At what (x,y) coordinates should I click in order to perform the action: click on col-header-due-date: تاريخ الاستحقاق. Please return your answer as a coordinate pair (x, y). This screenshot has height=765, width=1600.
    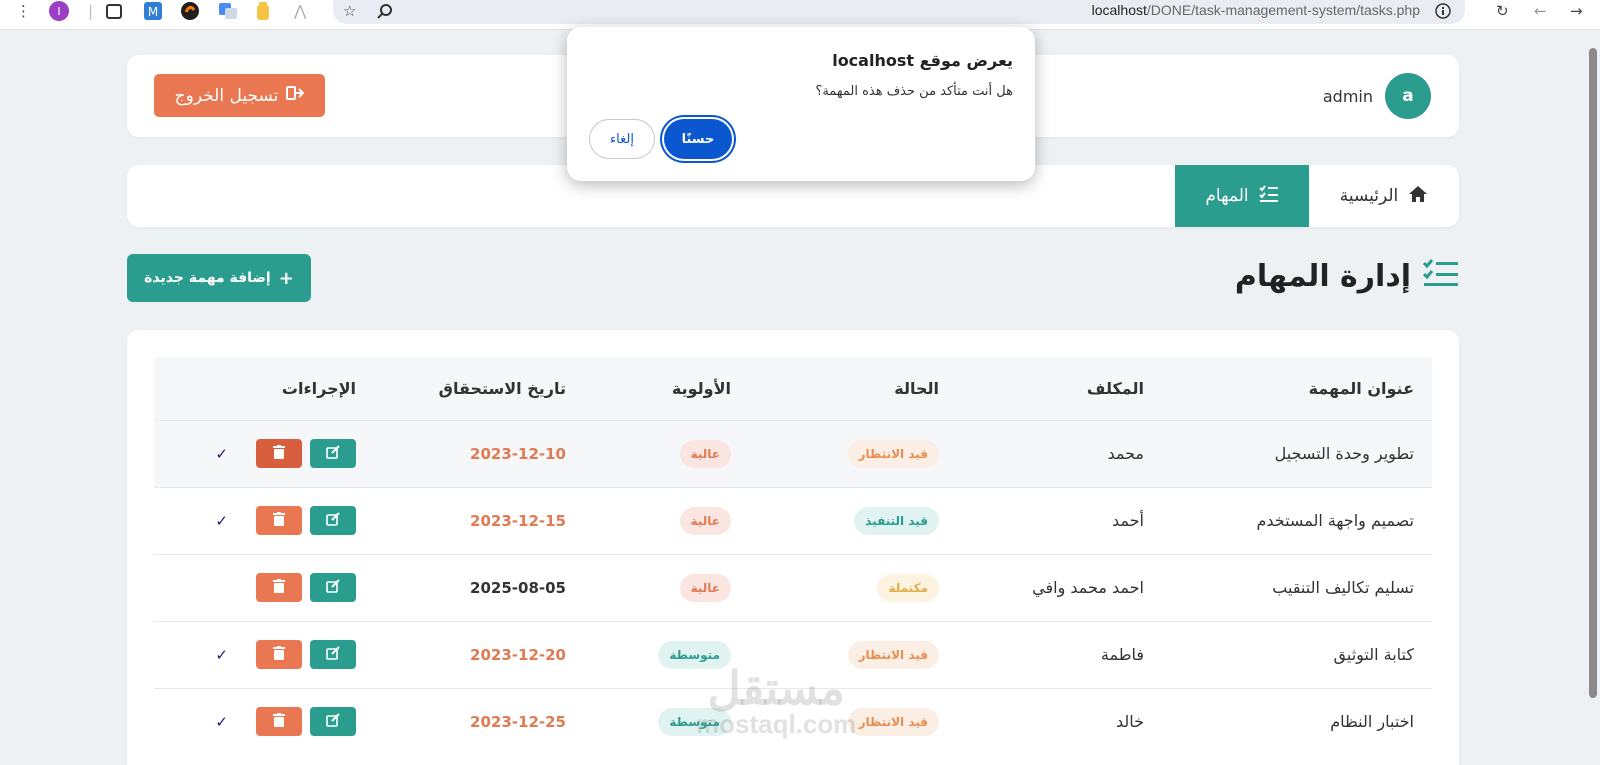
    Looking at the image, I should click on (502, 388).